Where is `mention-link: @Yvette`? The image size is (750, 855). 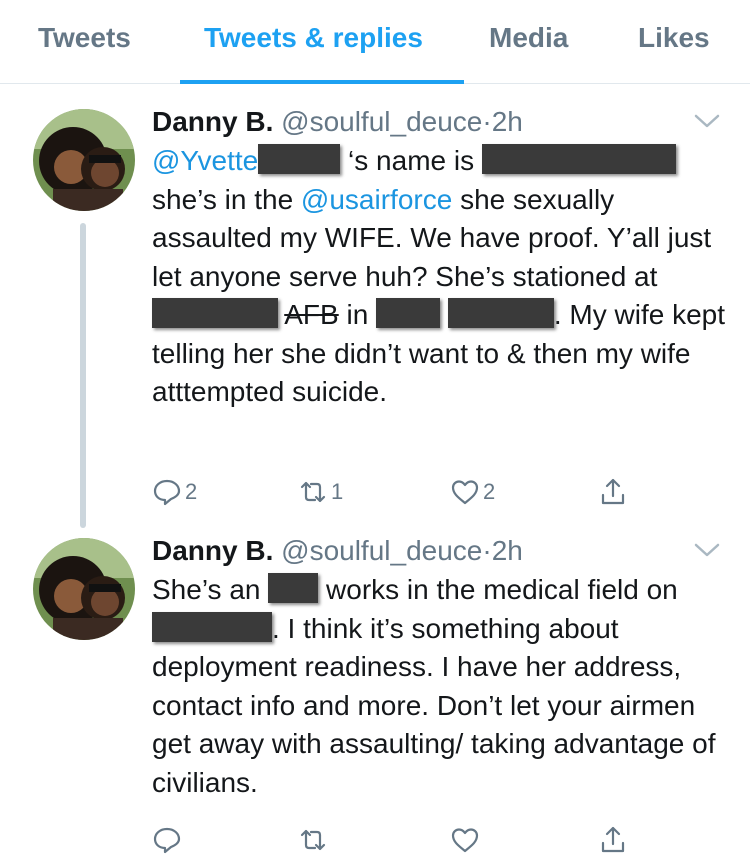
mention-link: @Yvette is located at coordinates (205, 160).